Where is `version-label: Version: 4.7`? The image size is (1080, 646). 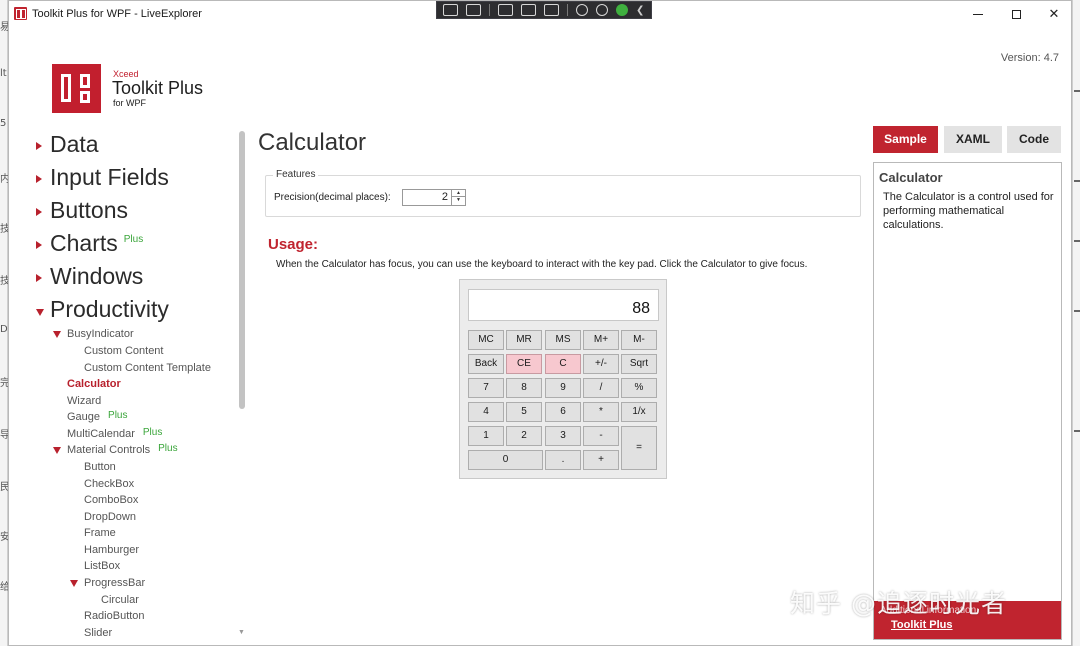 version-label: Version: 4.7 is located at coordinates (1029, 58).